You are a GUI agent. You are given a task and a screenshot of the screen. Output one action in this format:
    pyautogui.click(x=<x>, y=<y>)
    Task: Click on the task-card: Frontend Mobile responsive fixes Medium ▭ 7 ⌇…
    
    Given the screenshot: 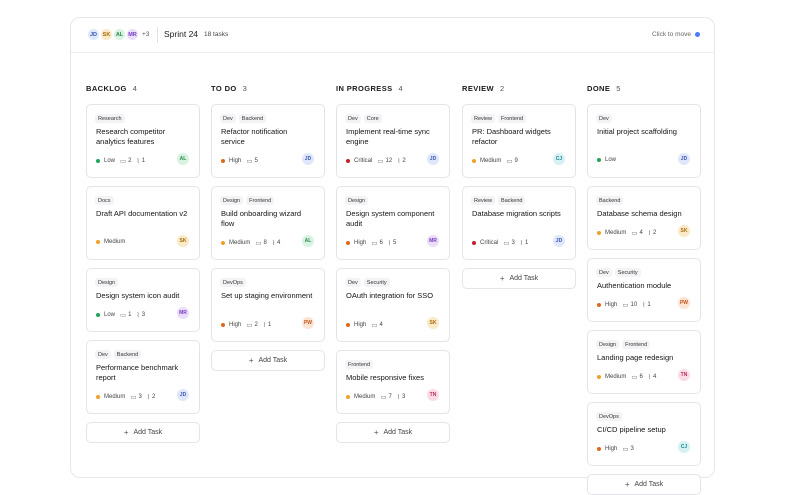 What is the action you would take?
    pyautogui.click(x=393, y=382)
    